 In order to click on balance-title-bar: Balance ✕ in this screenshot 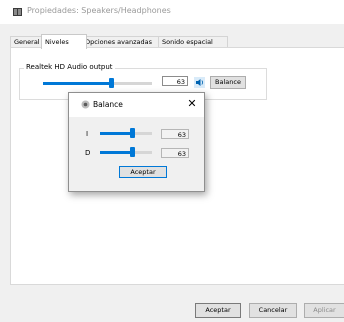, I will do `click(136, 105)`.